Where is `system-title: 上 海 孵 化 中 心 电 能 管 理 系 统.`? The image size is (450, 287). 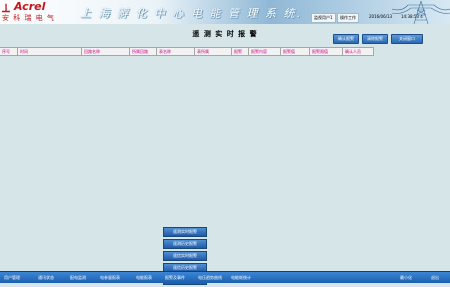
system-title: 上 海 孵 化 中 心 电 能 管 理 系 统. is located at coordinates (191, 13).